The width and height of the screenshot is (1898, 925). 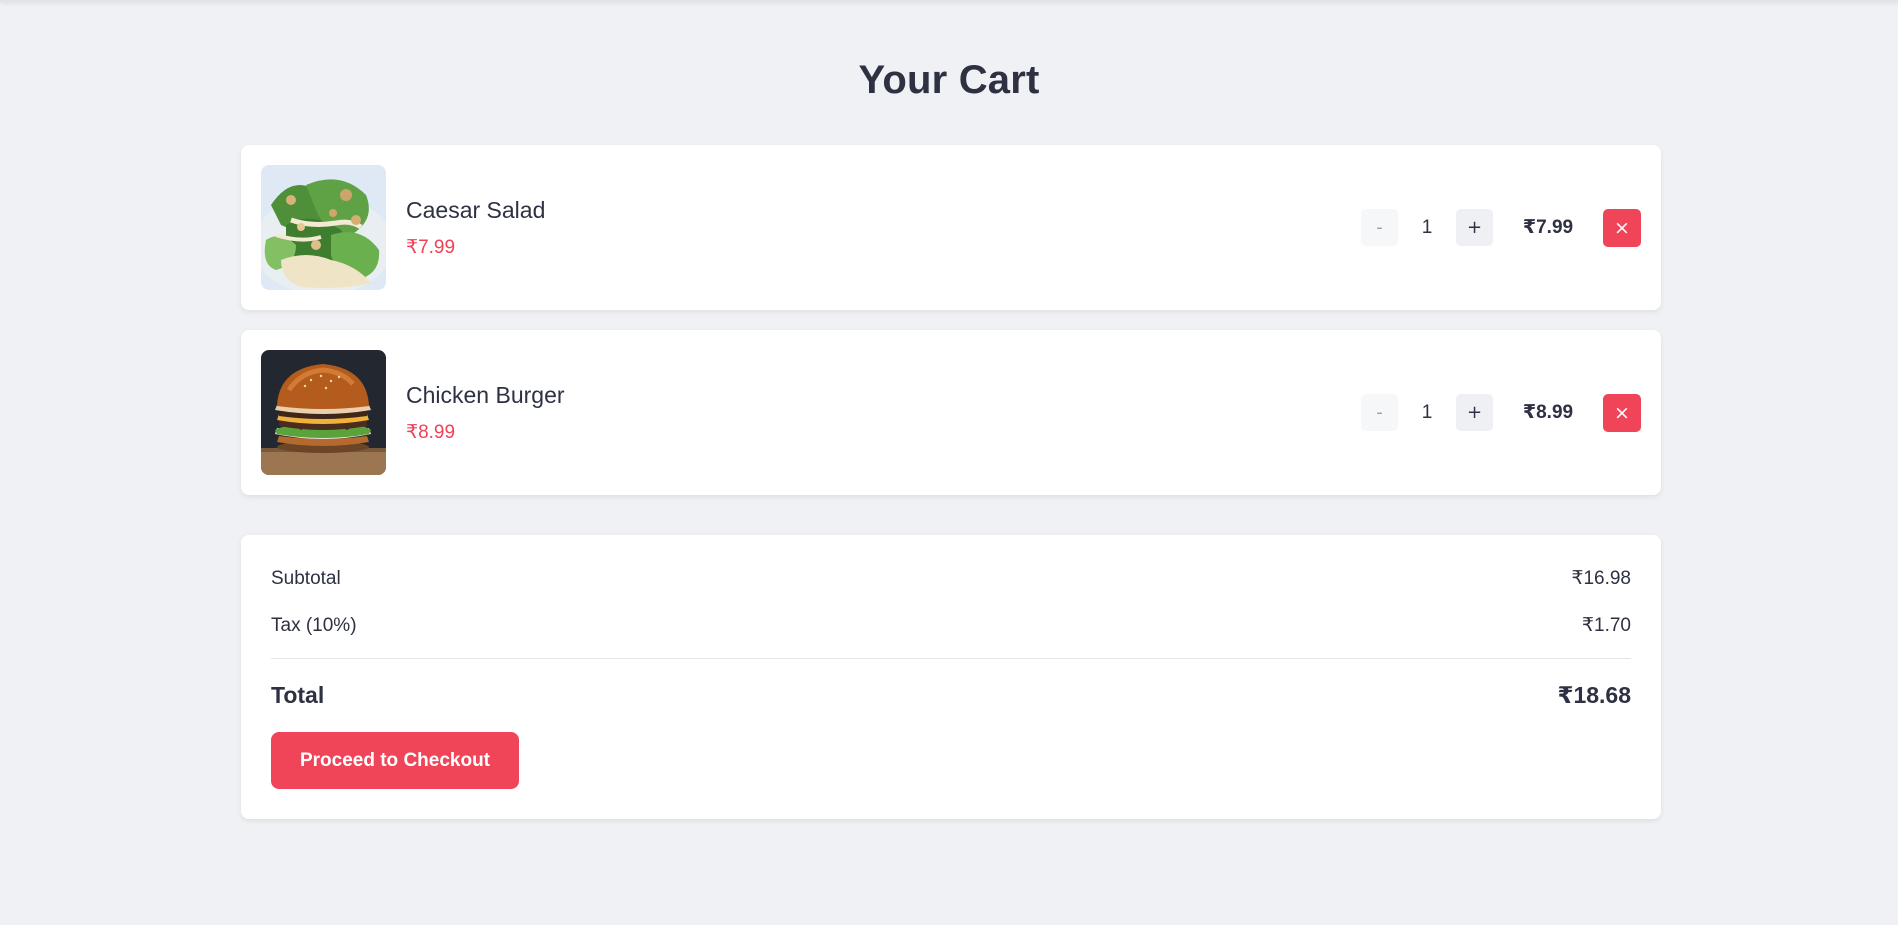 I want to click on quantity-controls: - 1 + ₹8.99 ×, so click(x=1501, y=412).